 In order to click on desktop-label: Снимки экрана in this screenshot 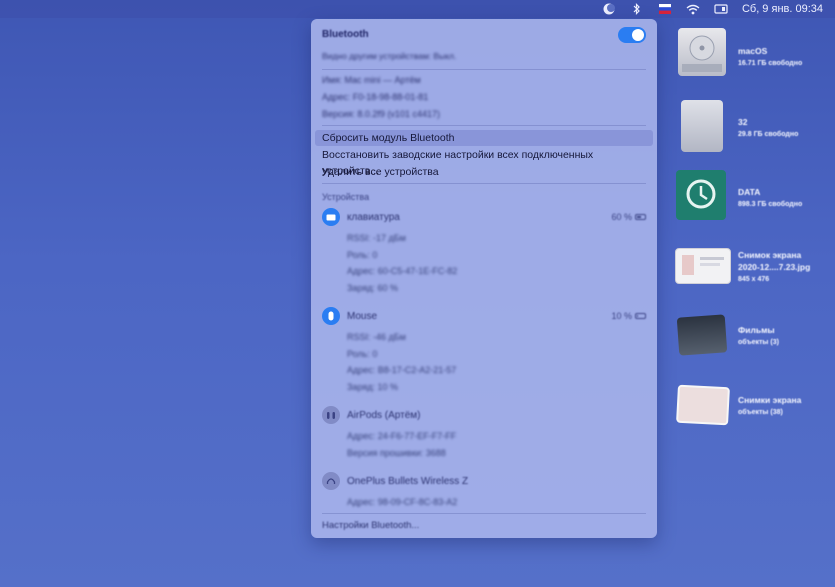, I will do `click(770, 400)`.